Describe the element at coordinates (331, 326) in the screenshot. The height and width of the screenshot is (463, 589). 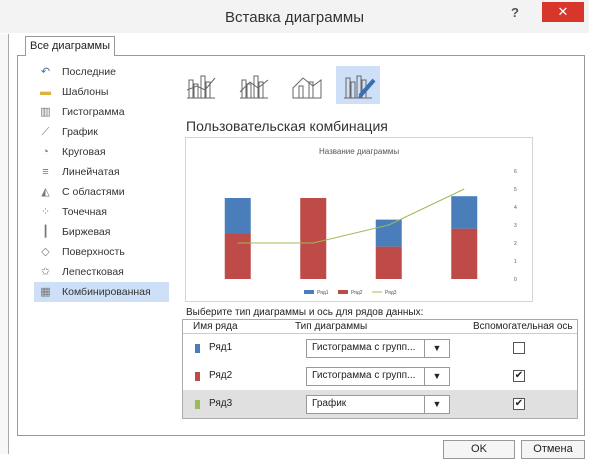
I see `header-chart-type: Тип диаграммы` at that location.